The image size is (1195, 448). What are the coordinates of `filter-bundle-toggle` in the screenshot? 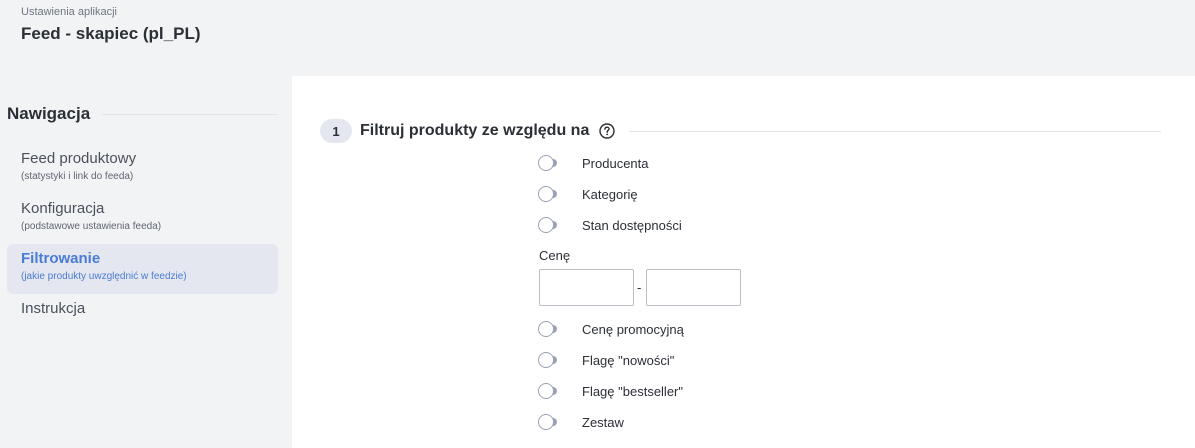 It's located at (547, 422).